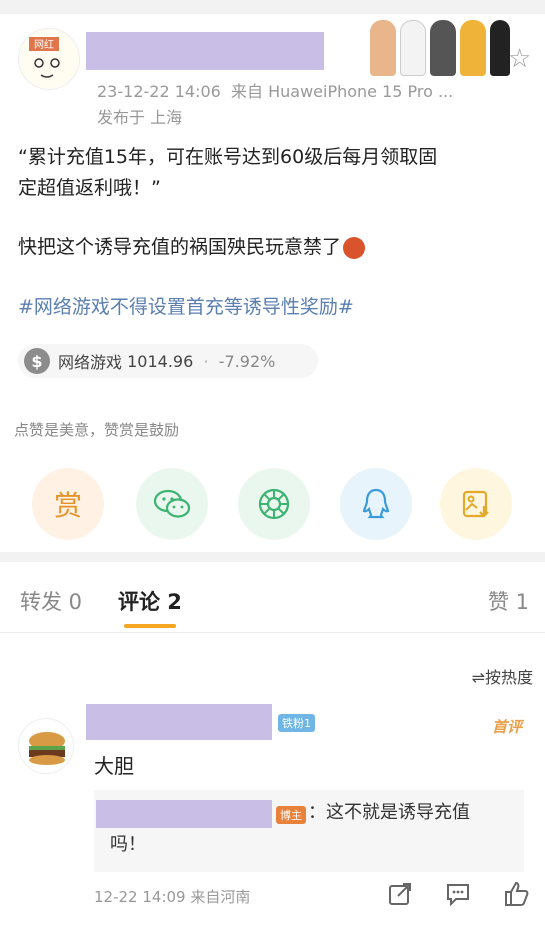 Image resolution: width=545 pixels, height=926 pixels. What do you see at coordinates (205, 51) in the screenshot?
I see `author-name-redacted` at bounding box center [205, 51].